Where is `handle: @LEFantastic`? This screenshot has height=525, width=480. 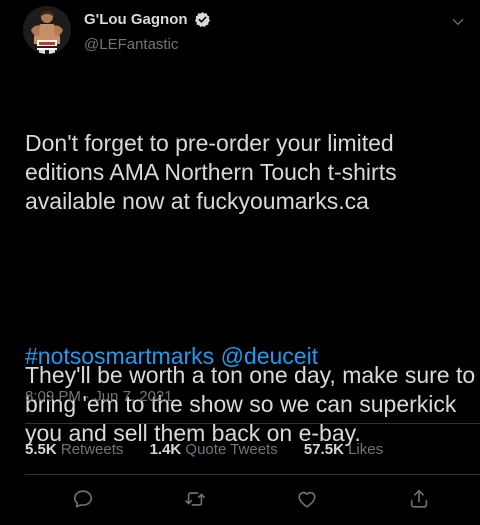
handle: @LEFantastic is located at coordinates (131, 44).